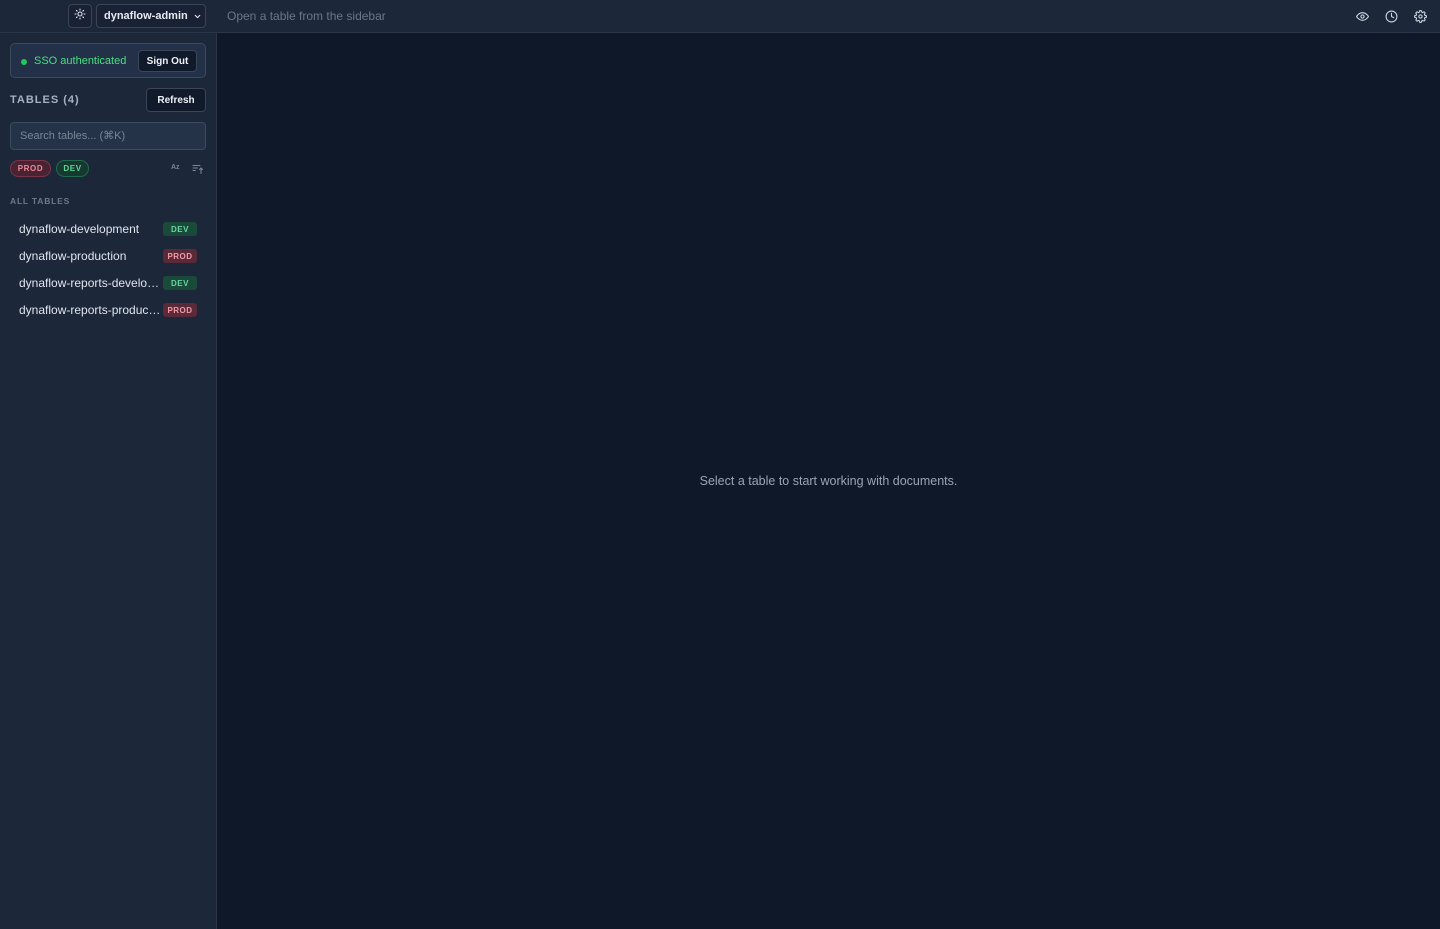 The image size is (1440, 929). Describe the element at coordinates (80, 61) in the screenshot. I see `sso-status-label: SSO authenticated` at that location.